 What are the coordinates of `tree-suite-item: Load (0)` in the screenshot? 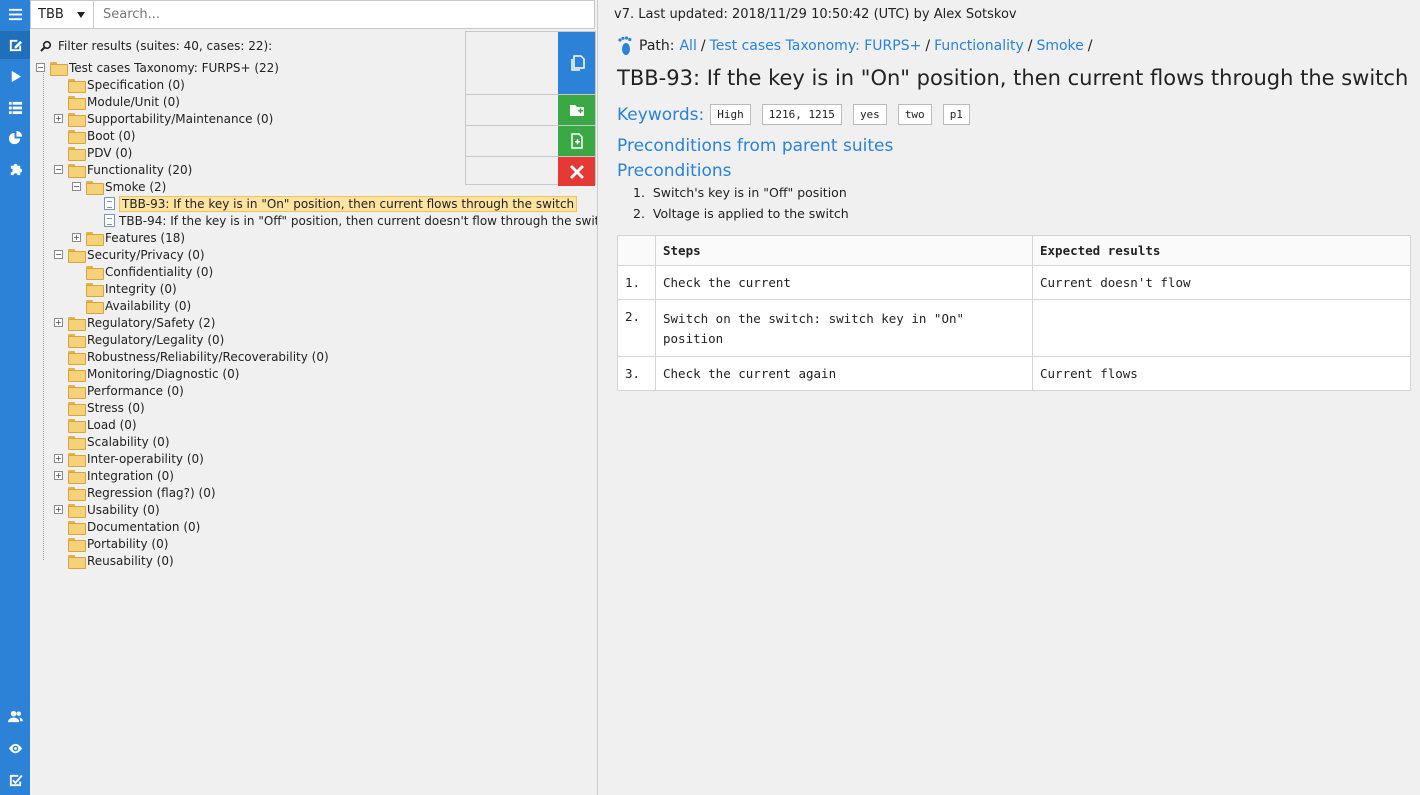 It's located at (102, 424).